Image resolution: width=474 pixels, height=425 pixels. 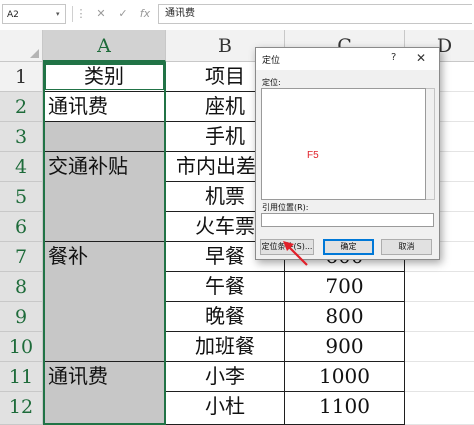 I want to click on cell-a5, so click(x=104, y=197).